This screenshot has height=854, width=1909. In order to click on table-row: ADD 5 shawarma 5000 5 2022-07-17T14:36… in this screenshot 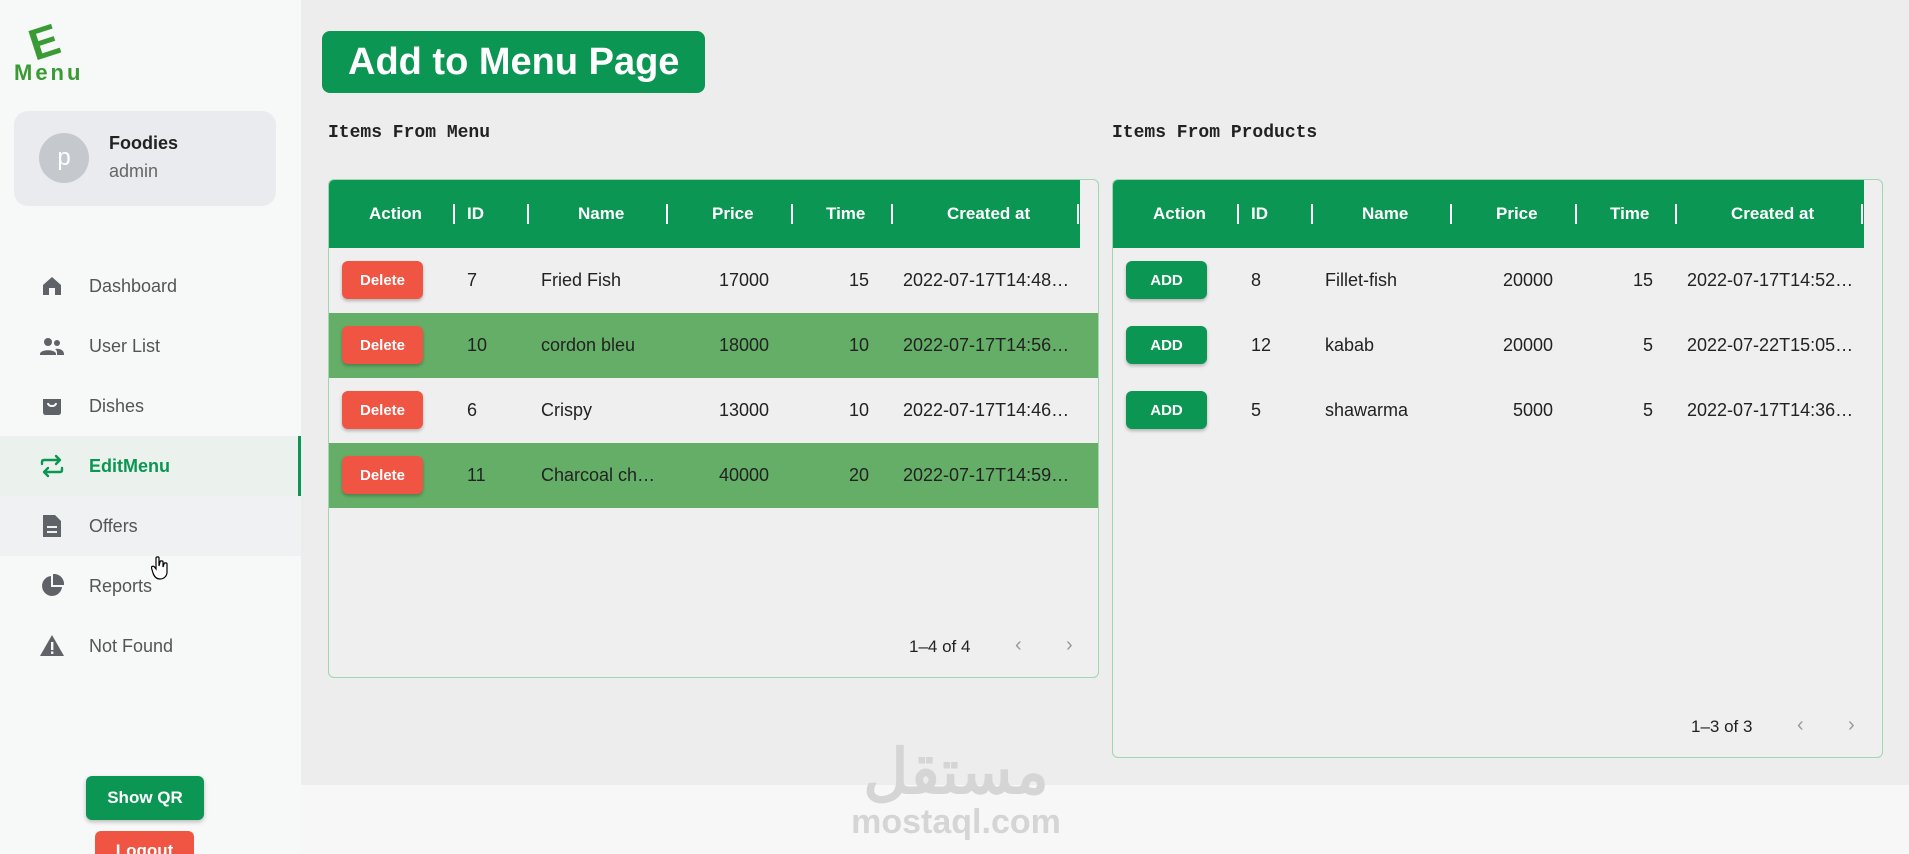, I will do `click(1497, 410)`.